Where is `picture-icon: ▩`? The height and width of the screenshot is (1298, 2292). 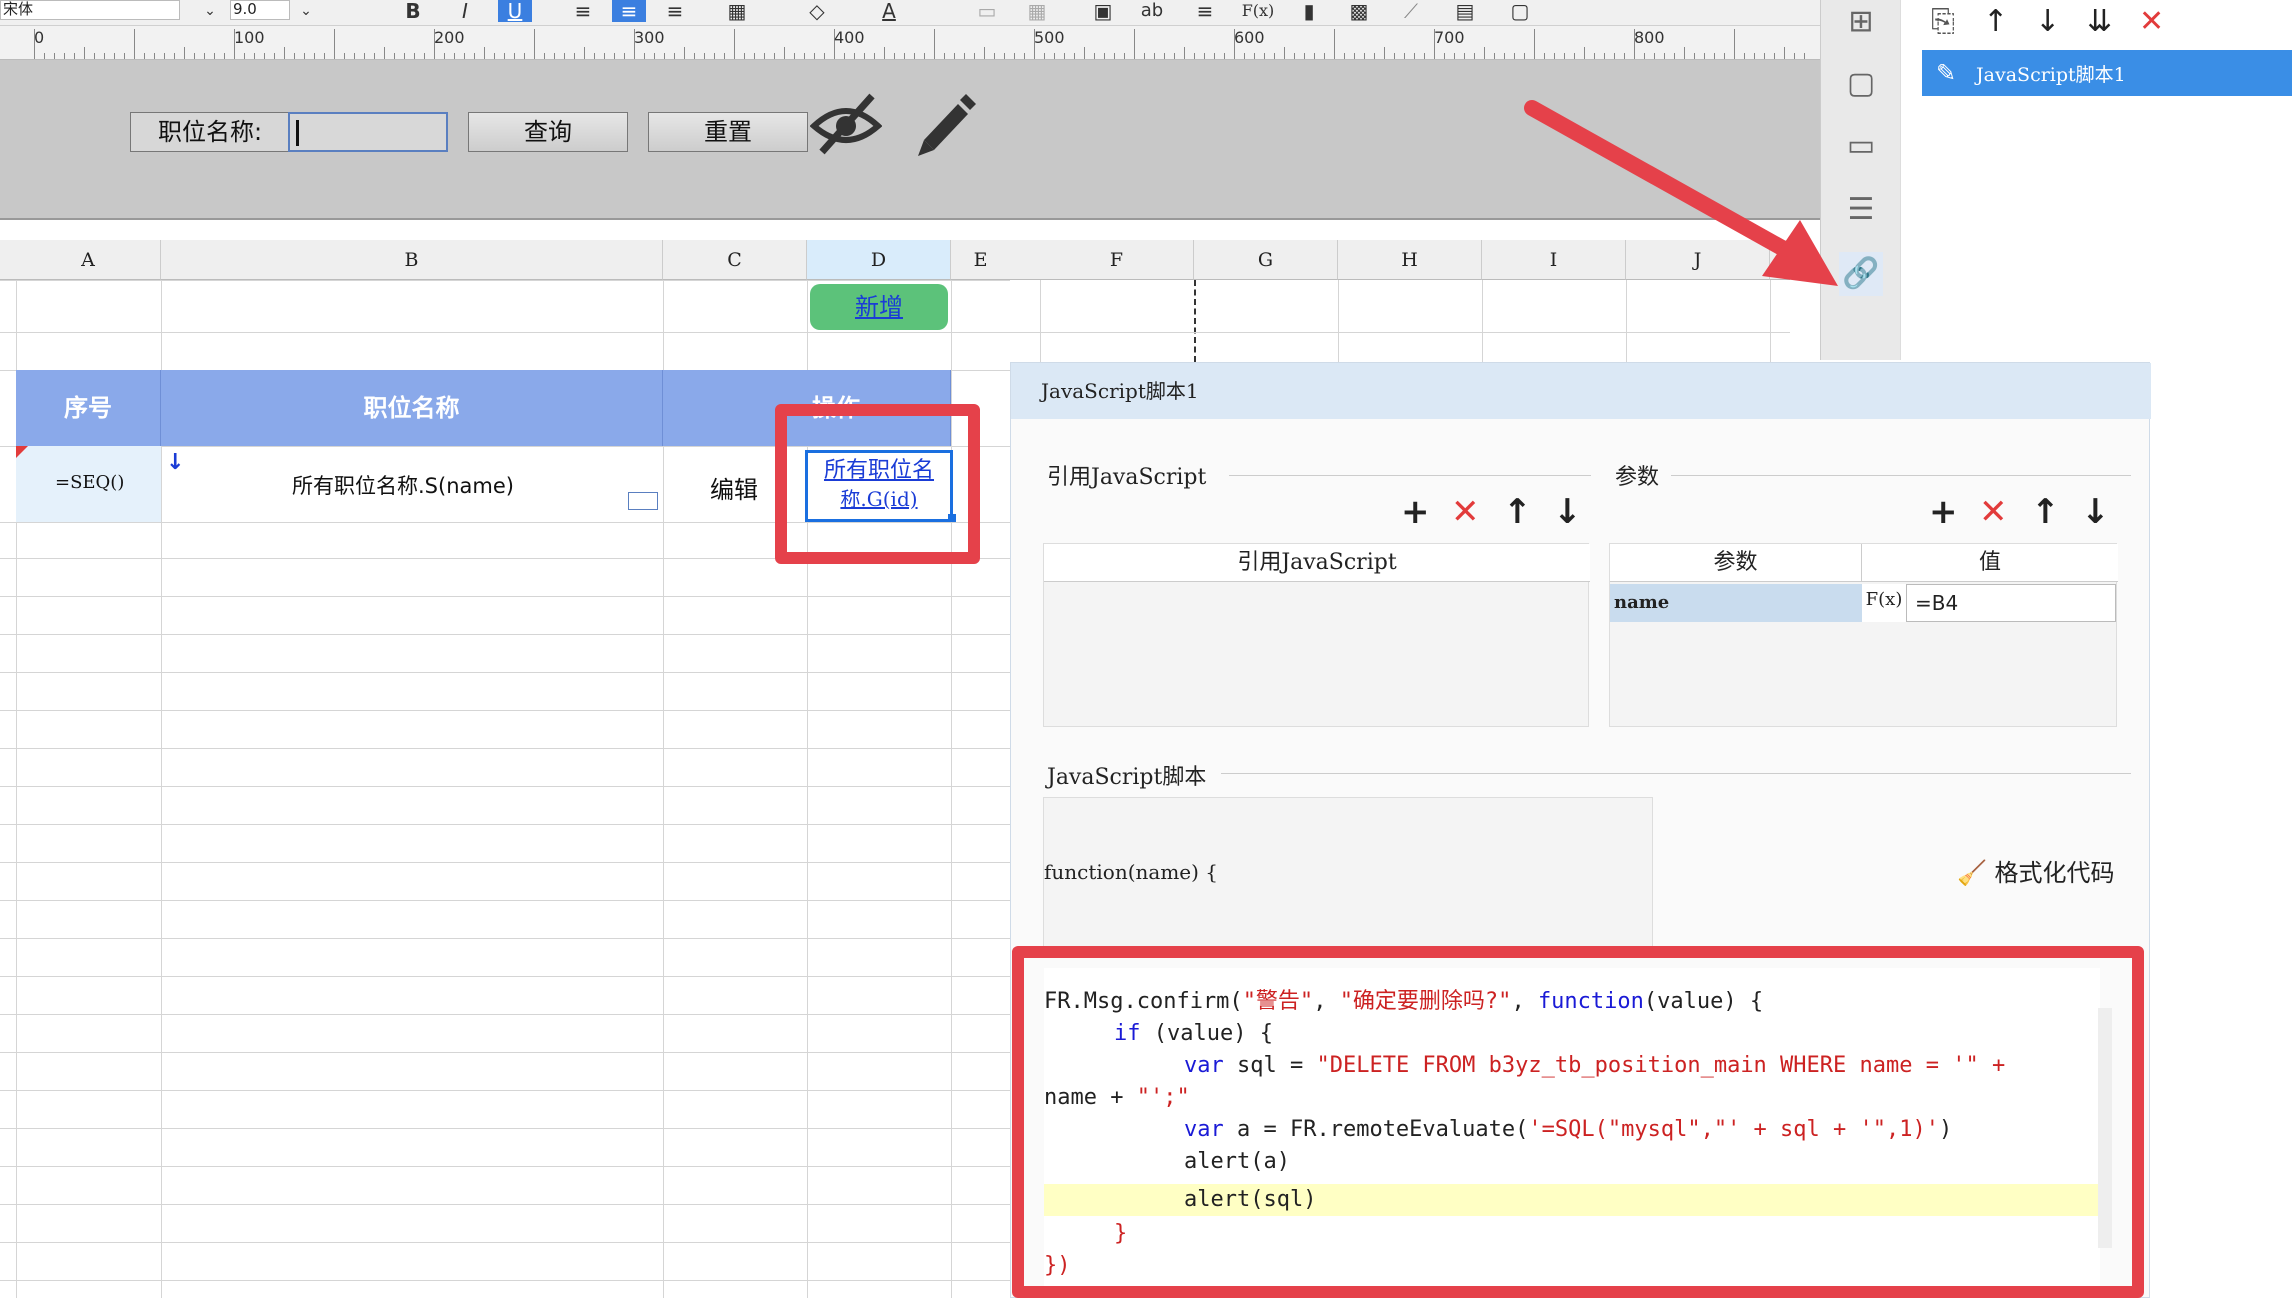 picture-icon: ▩ is located at coordinates (1359, 11).